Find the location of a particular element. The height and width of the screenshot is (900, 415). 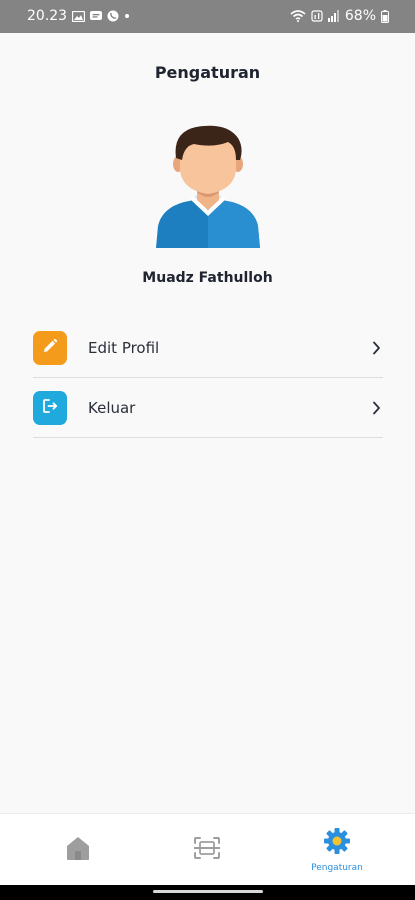

scan-icon is located at coordinates (207, 850).